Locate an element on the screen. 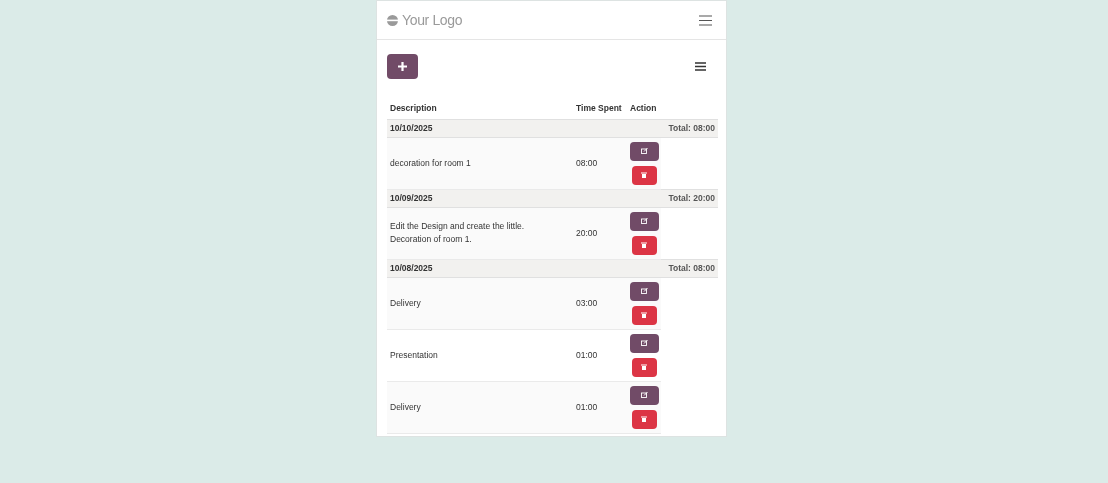  menu-icon is located at coordinates (705, 20).